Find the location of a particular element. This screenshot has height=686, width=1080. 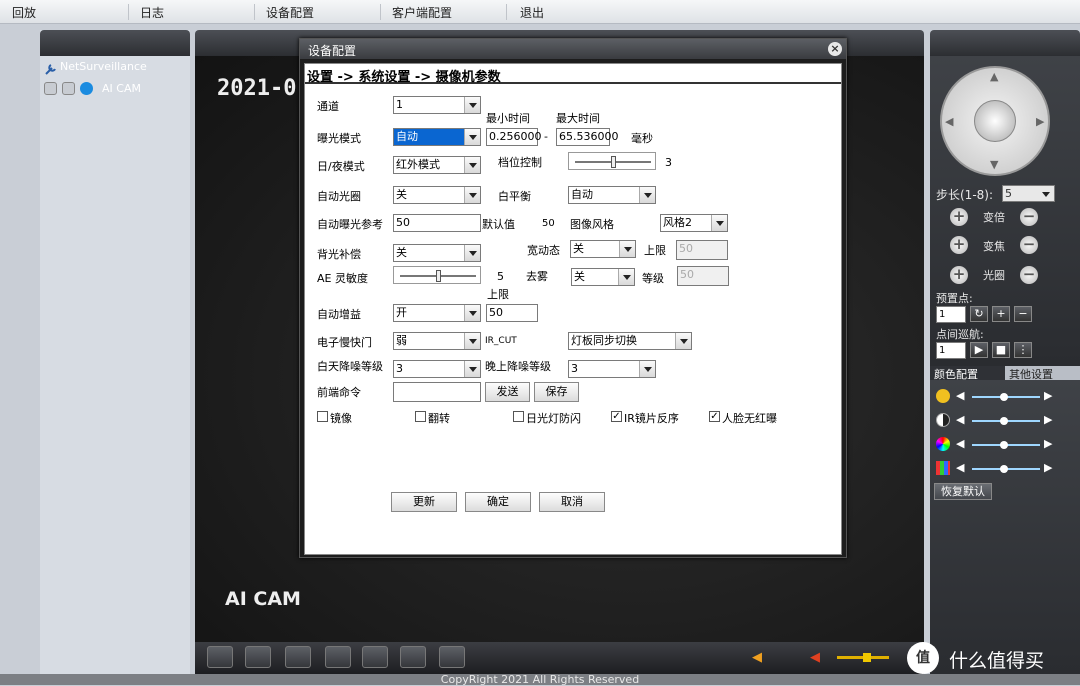

delete-preset-icon: − is located at coordinates (1023, 314).